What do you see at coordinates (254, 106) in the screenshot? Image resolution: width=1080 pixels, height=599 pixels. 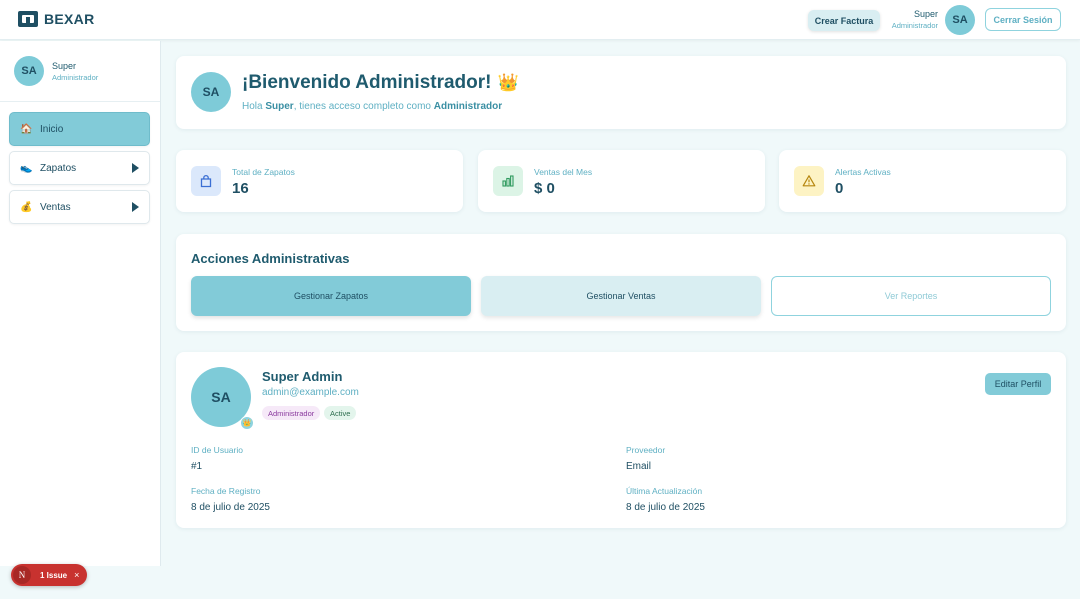 I see `greeting-prefix: Hola` at bounding box center [254, 106].